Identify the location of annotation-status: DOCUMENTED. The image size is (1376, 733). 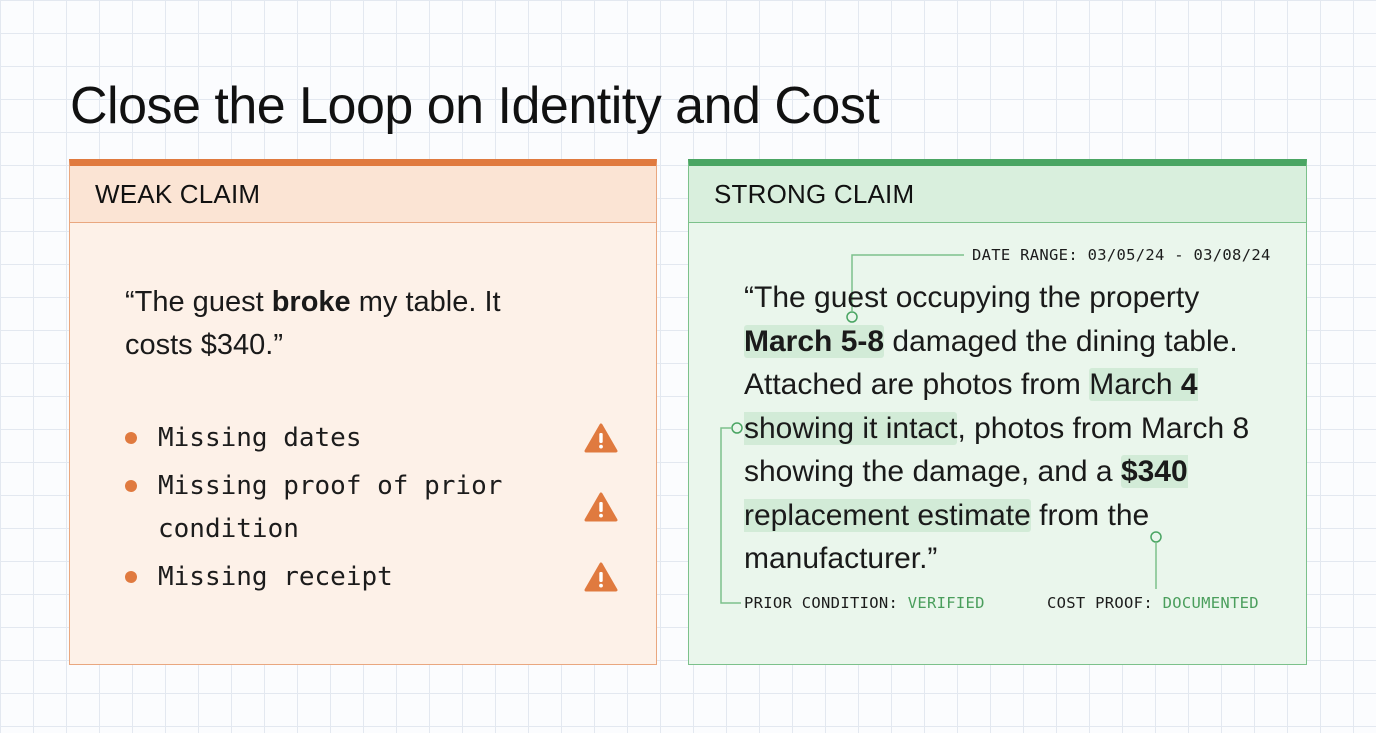
(1210, 603).